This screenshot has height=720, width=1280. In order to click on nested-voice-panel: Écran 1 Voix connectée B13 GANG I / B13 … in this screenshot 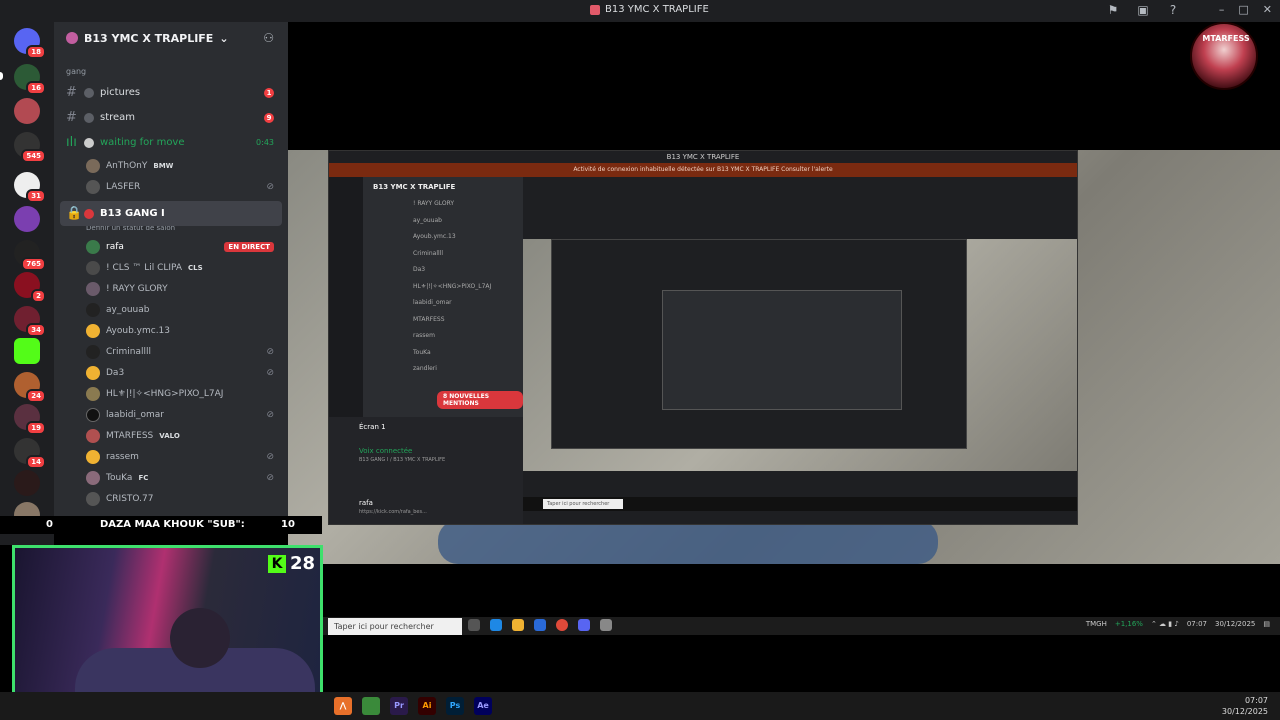, I will do `click(426, 470)`.